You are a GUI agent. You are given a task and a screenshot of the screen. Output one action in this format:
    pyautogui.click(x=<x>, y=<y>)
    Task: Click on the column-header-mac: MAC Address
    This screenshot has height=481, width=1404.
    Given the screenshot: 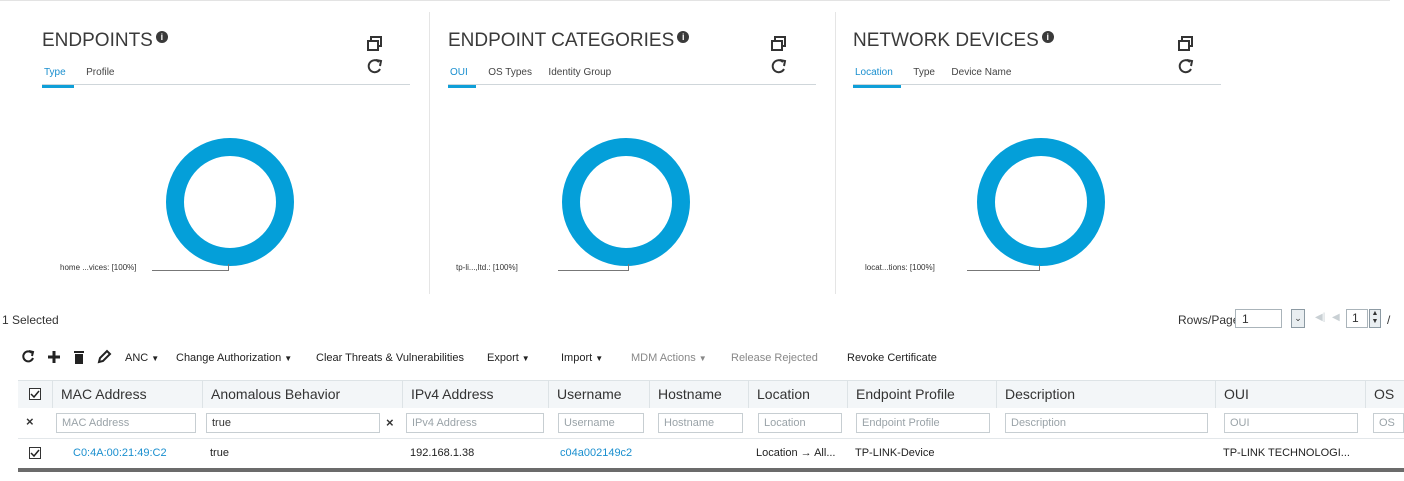 What is the action you would take?
    pyautogui.click(x=127, y=394)
    